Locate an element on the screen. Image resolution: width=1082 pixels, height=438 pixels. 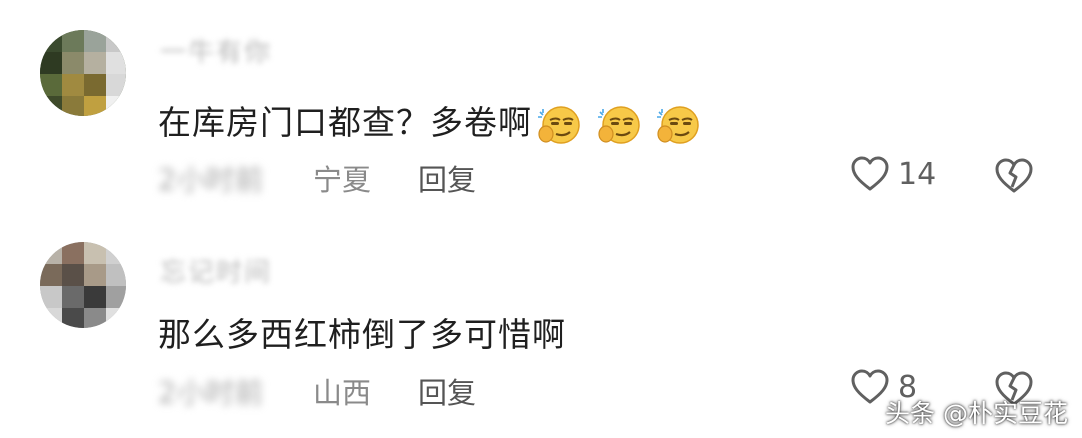
like-count: 14 is located at coordinates (917, 174).